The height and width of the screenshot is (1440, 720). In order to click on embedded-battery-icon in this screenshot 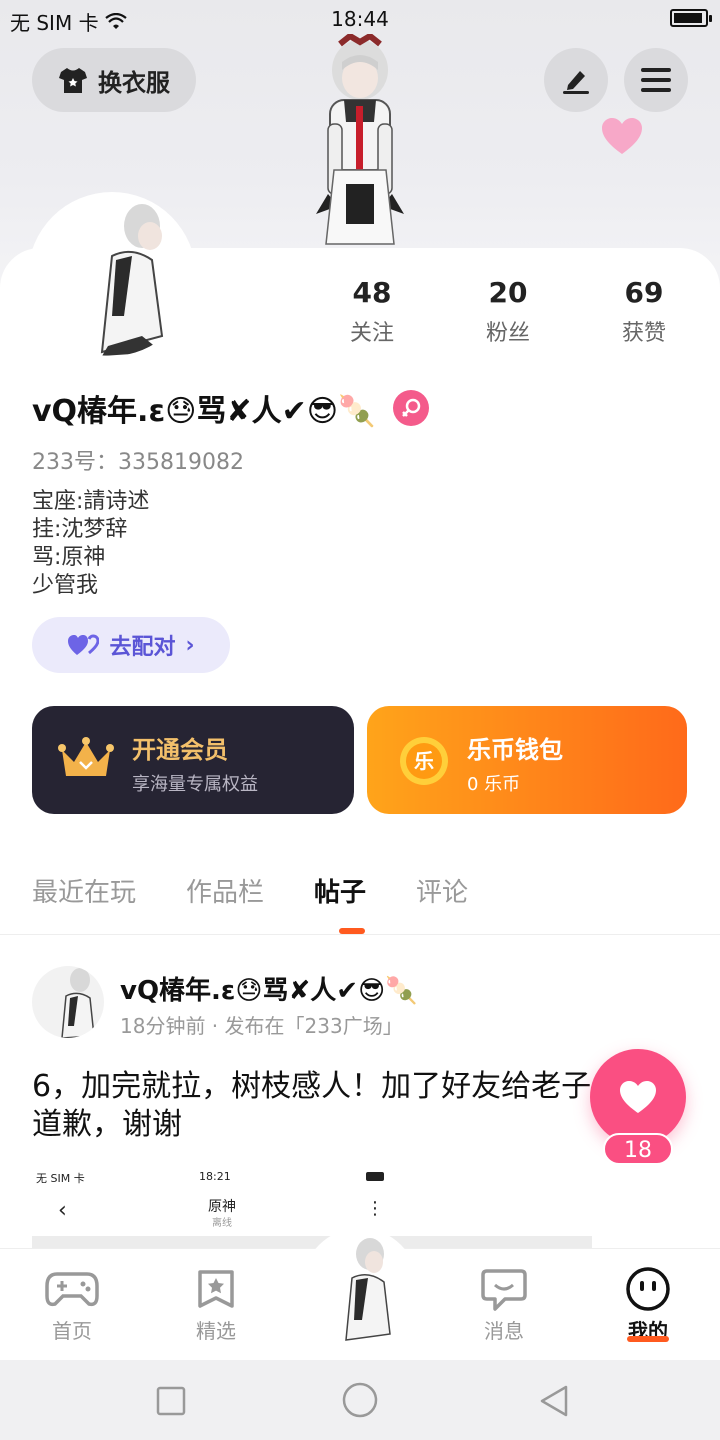, I will do `click(375, 1176)`.